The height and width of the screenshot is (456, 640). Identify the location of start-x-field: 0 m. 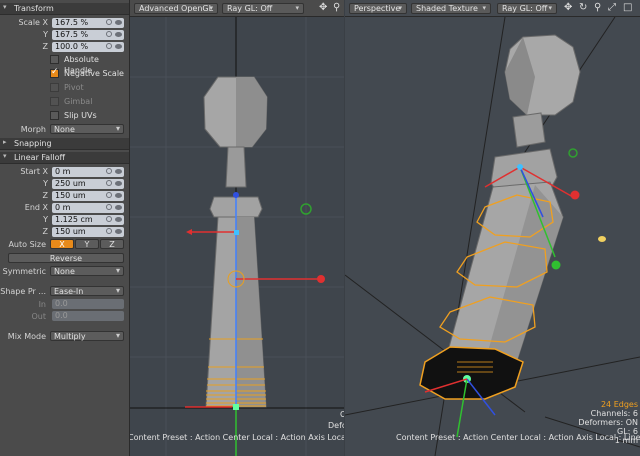
(88, 172).